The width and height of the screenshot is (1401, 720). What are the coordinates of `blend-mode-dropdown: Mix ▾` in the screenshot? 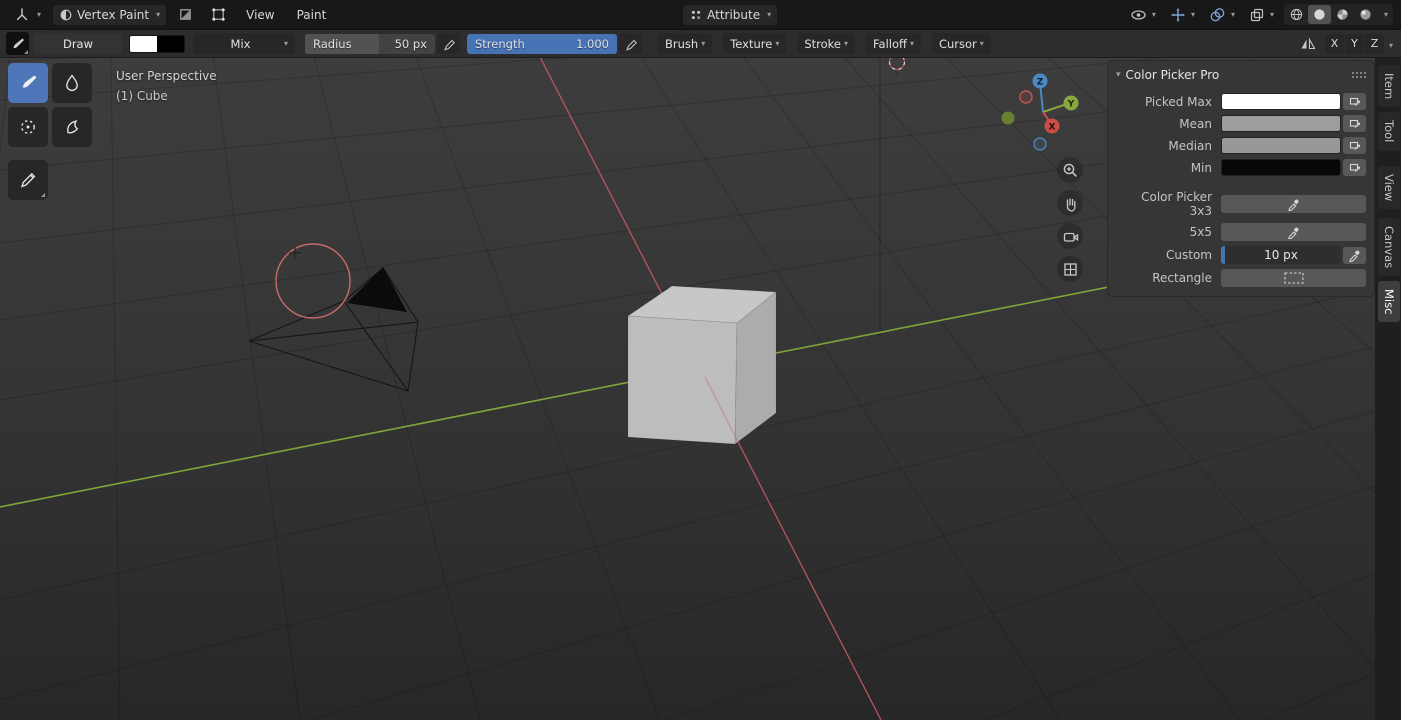 It's located at (244, 43).